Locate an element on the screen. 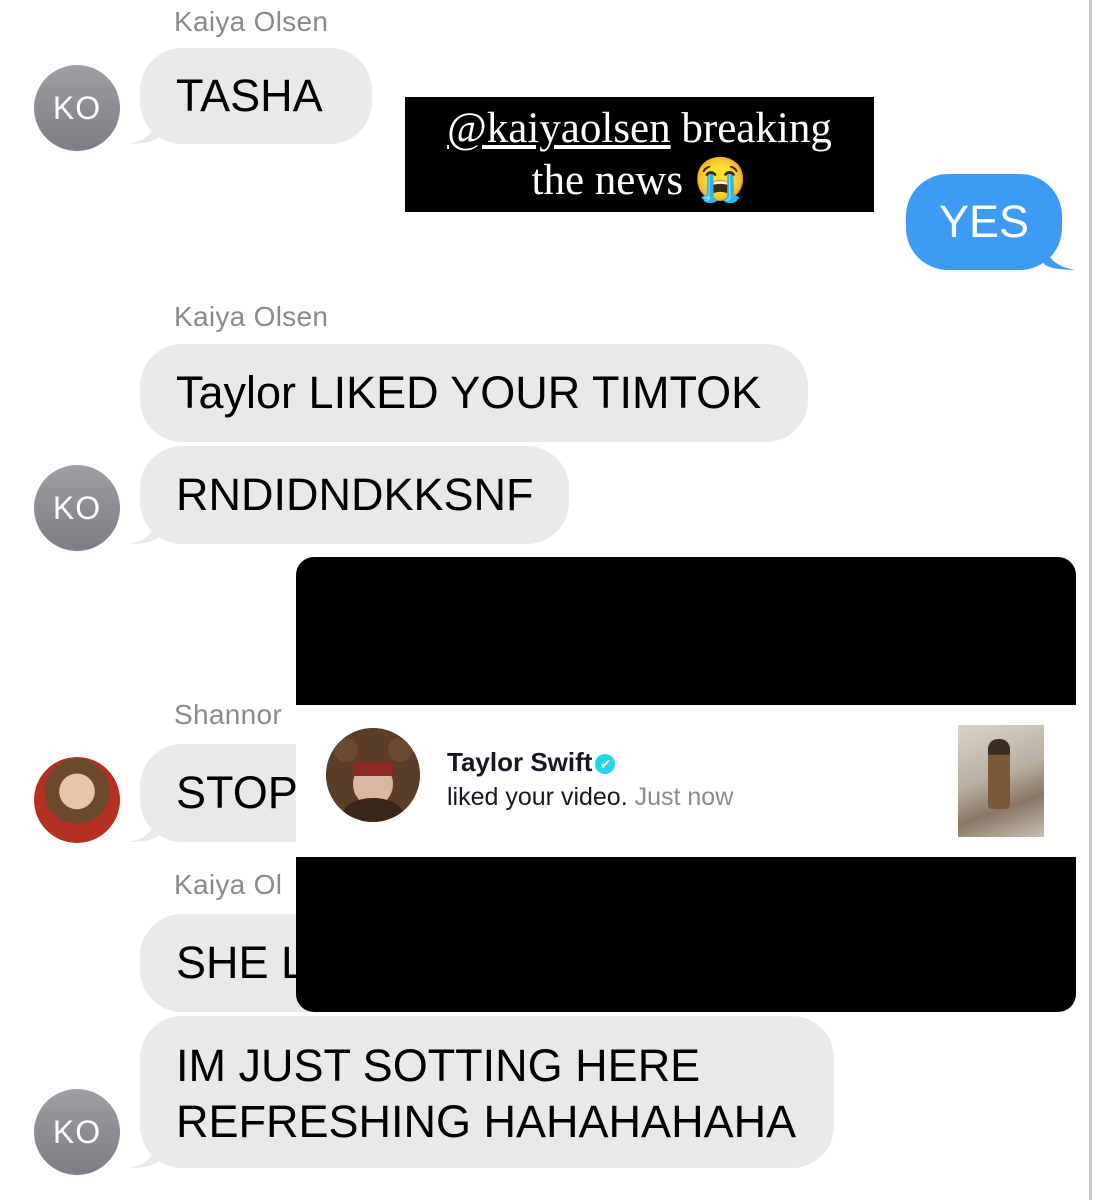 The width and height of the screenshot is (1107, 1200). message-text: Taylor LIKED YOUR TIMTOK is located at coordinates (469, 392).